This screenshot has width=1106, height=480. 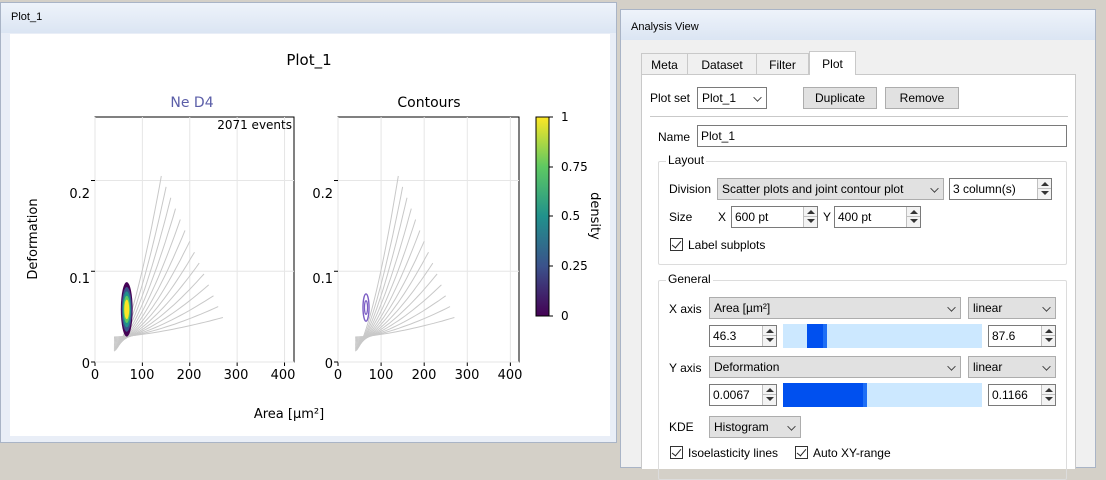 I want to click on colorbar-tick-0: 0, so click(x=565, y=316).